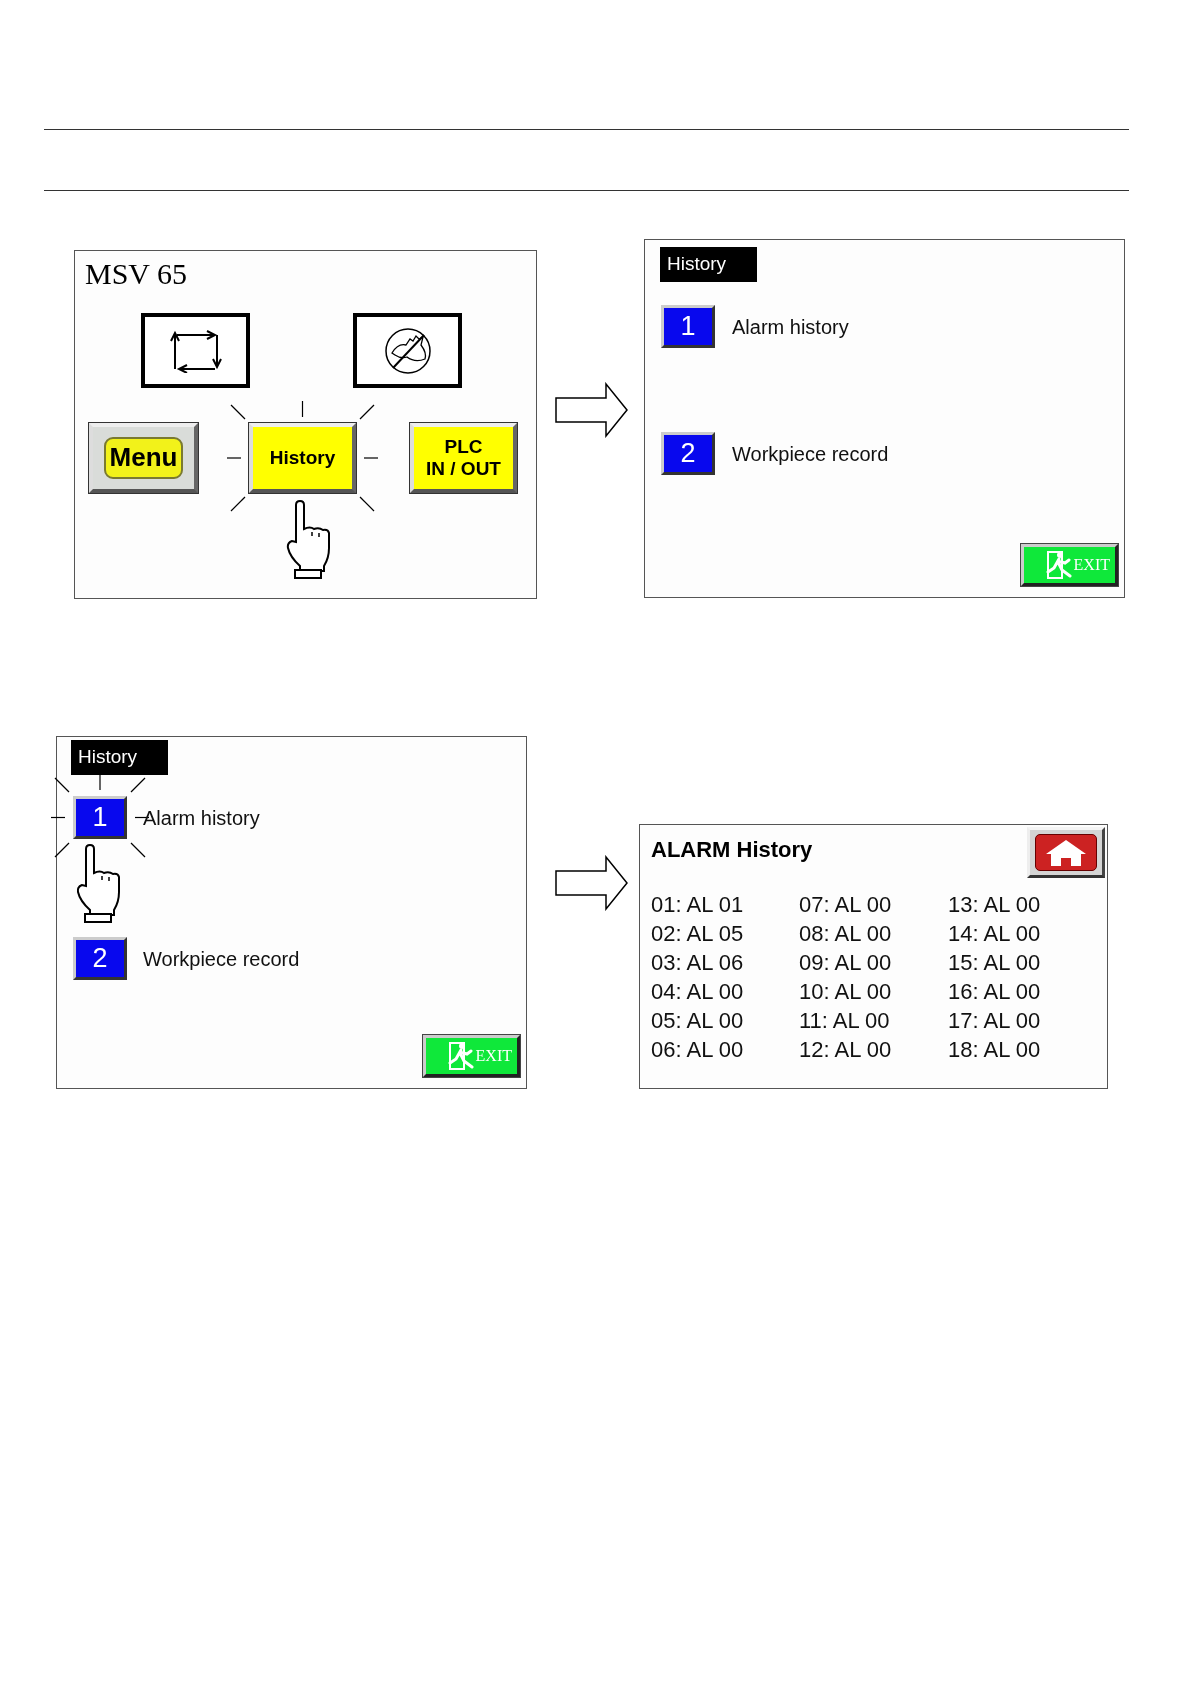  What do you see at coordinates (994, 992) in the screenshot?
I see `alarm-entry: 16: AL 00` at bounding box center [994, 992].